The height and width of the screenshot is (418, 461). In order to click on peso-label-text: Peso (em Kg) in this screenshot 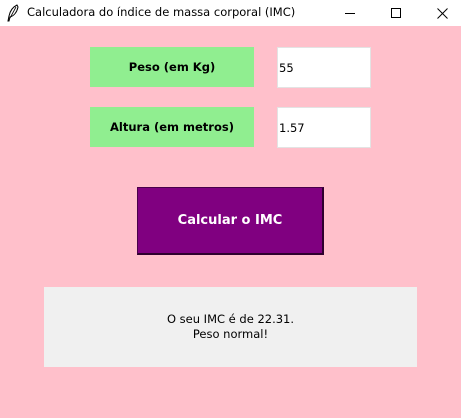, I will do `click(172, 67)`.